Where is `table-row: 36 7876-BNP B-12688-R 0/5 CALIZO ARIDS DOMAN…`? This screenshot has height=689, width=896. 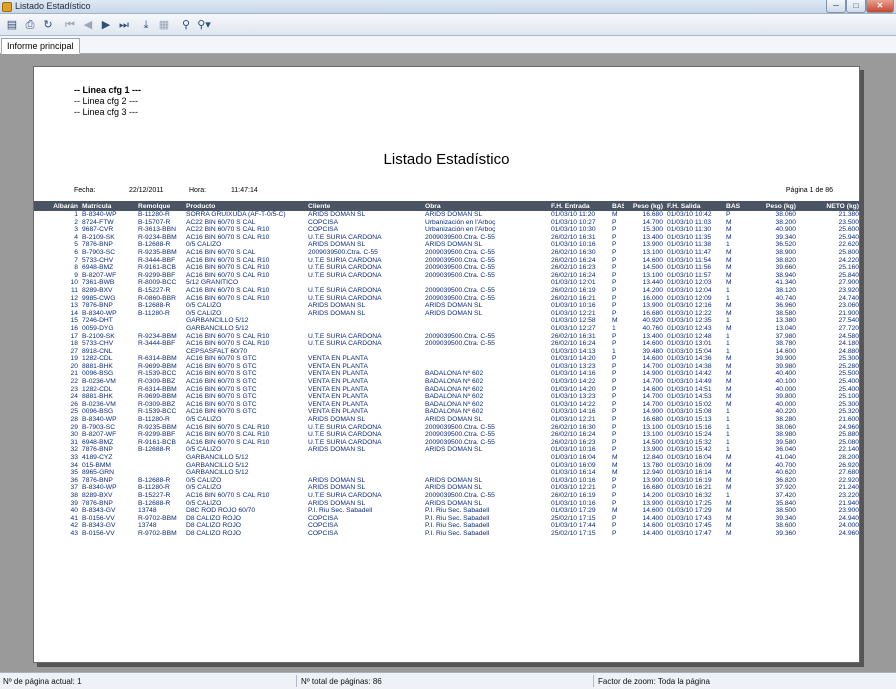 table-row: 36 7876-BNP B-12688-R 0/5 CALIZO ARIDS DOMAN… is located at coordinates (447, 481).